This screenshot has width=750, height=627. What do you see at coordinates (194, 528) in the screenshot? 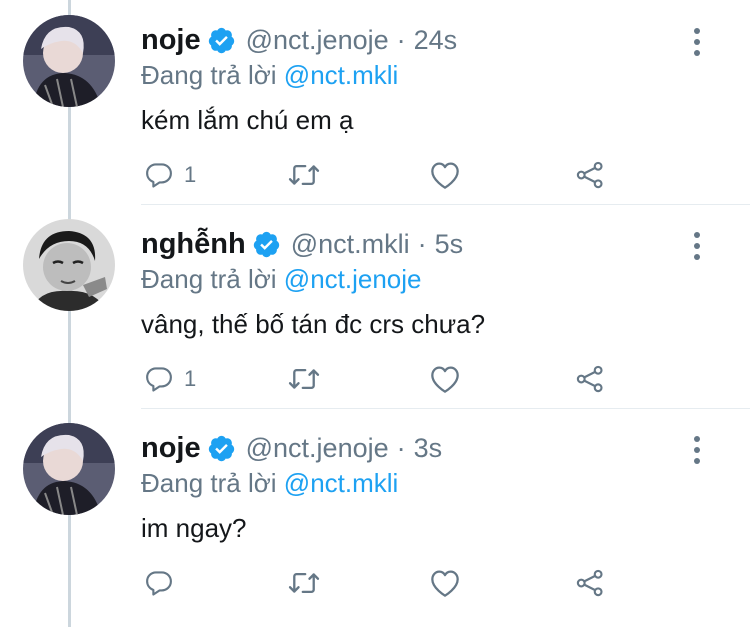
I see `tweet-text: im ngay?` at bounding box center [194, 528].